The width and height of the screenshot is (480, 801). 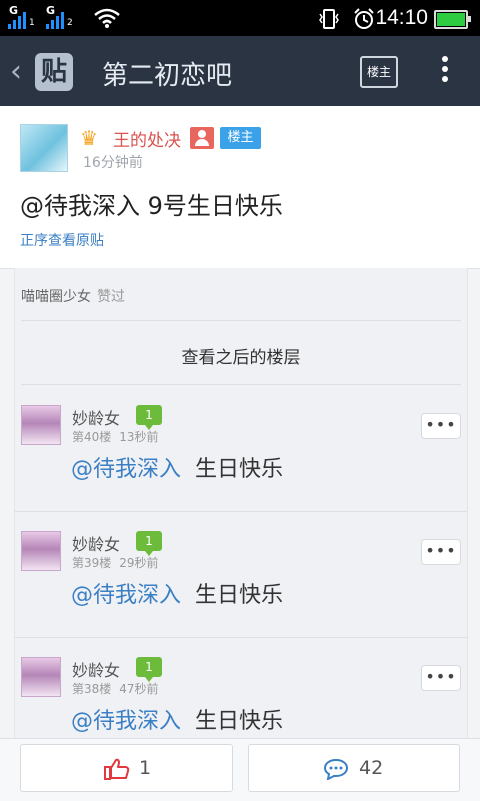 What do you see at coordinates (117, 769) in the screenshot?
I see `thumbs-up-icon` at bounding box center [117, 769].